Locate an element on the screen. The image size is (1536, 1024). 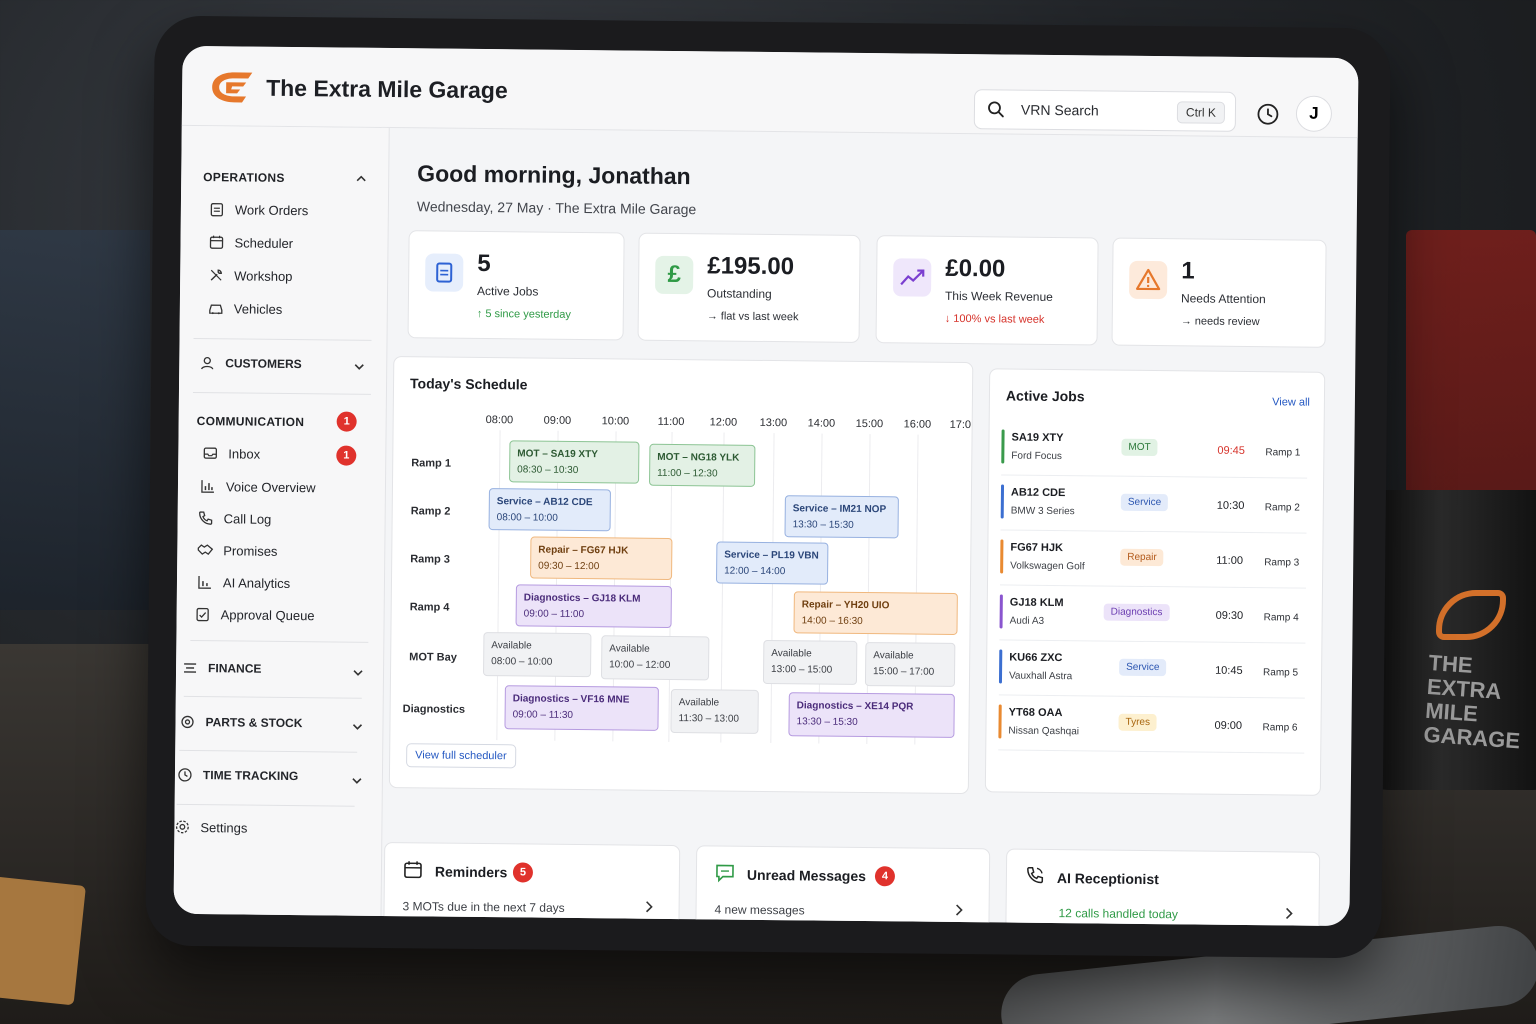
booking-block: Service – IM21 NOP 13:30 – 15:30 is located at coordinates (841, 517).